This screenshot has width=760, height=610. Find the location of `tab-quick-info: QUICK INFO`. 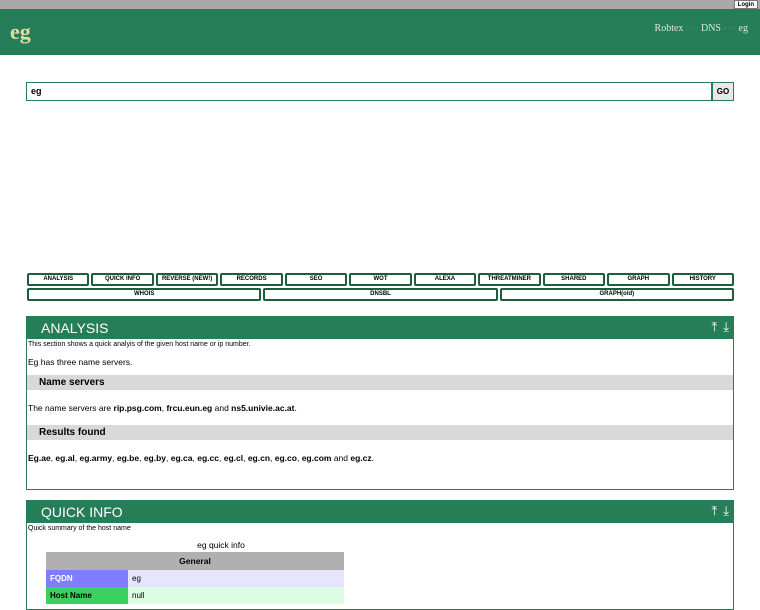

tab-quick-info: QUICK INFO is located at coordinates (122, 279).